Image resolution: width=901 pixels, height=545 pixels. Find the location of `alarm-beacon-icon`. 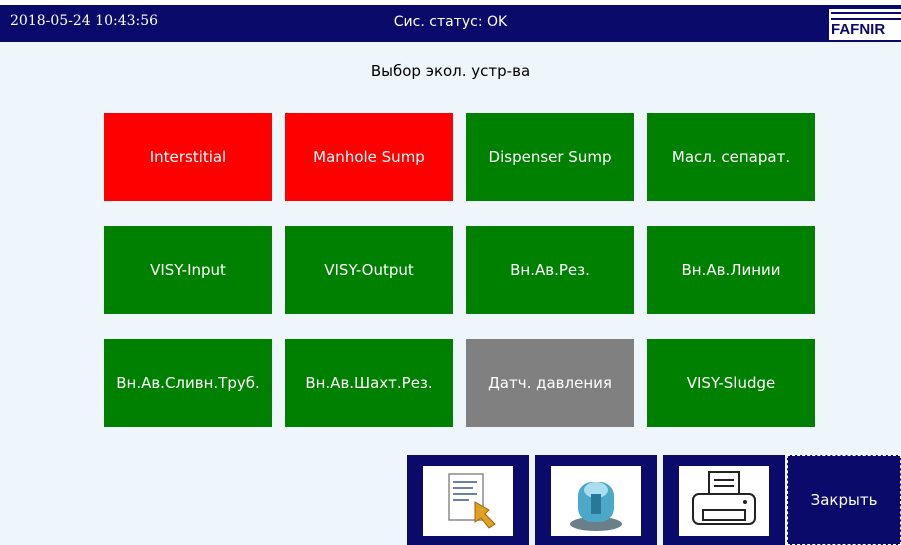

alarm-beacon-icon is located at coordinates (596, 501).